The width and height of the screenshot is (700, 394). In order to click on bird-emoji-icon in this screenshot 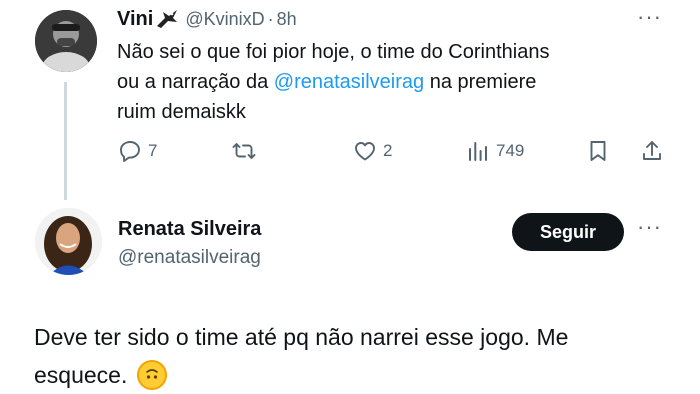, I will do `click(167, 19)`.